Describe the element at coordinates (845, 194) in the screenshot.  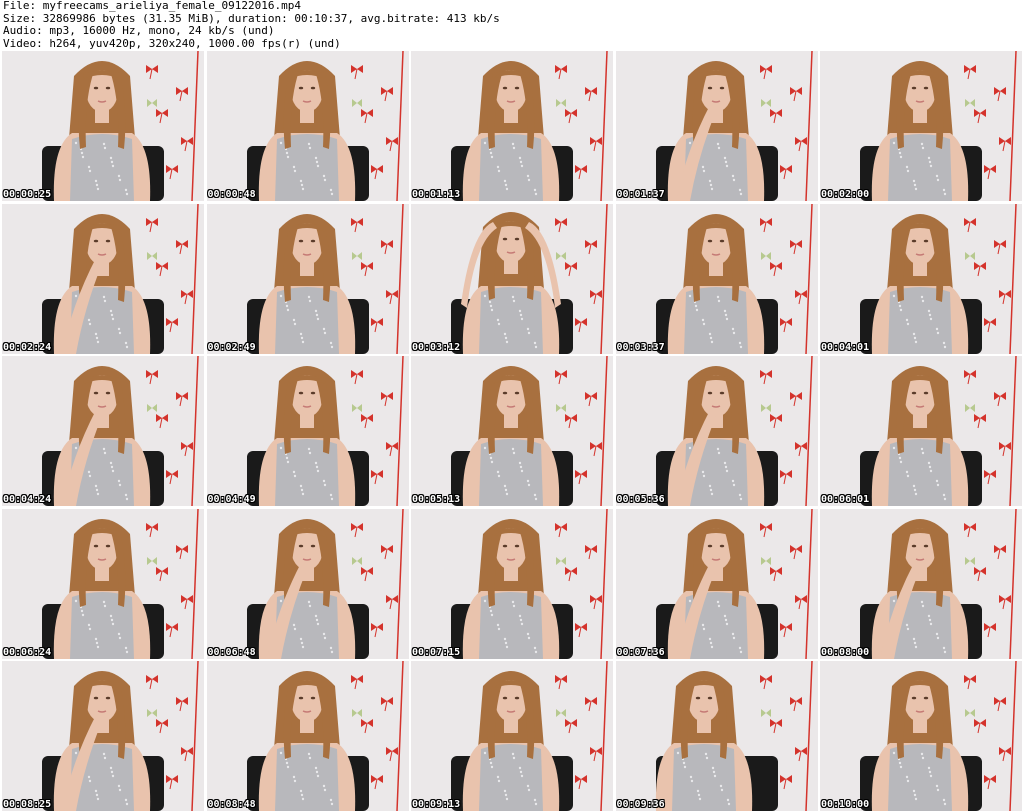
I see `thumbnail-timestamp: 00:02:00` at that location.